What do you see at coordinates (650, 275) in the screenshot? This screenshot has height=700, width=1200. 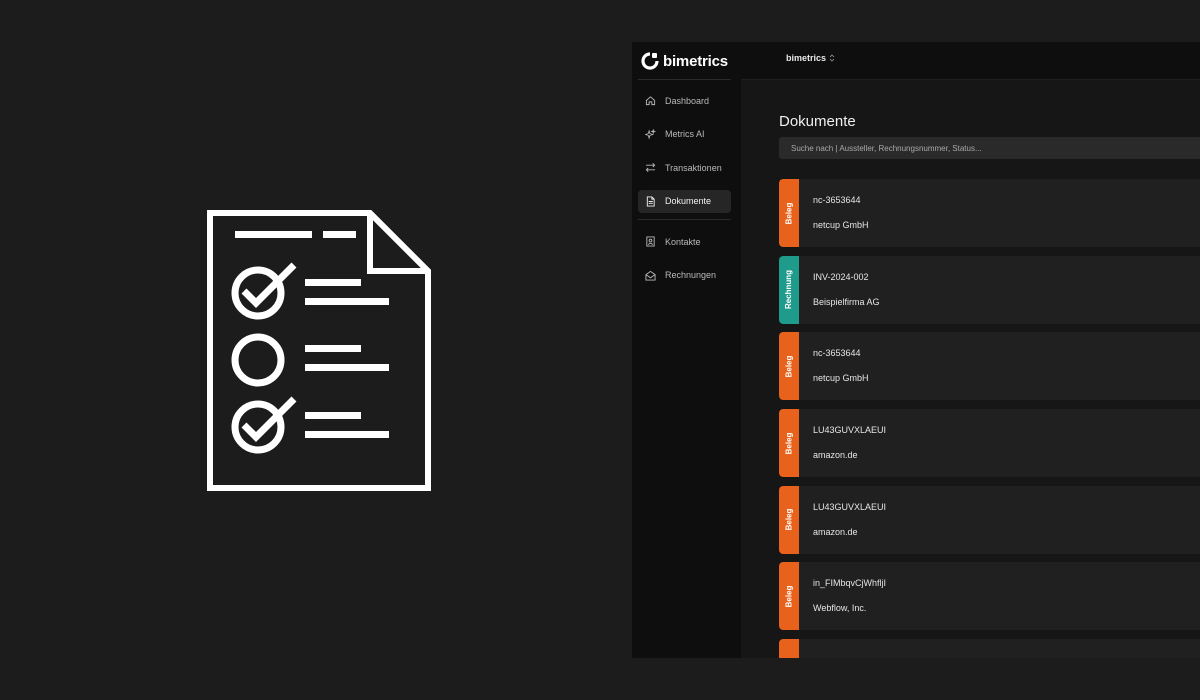 I see `envelope-open-icon` at bounding box center [650, 275].